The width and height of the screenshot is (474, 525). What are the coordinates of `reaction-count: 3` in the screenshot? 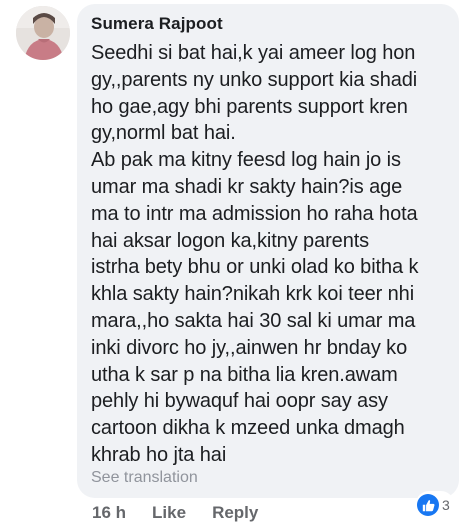 It's located at (446, 505).